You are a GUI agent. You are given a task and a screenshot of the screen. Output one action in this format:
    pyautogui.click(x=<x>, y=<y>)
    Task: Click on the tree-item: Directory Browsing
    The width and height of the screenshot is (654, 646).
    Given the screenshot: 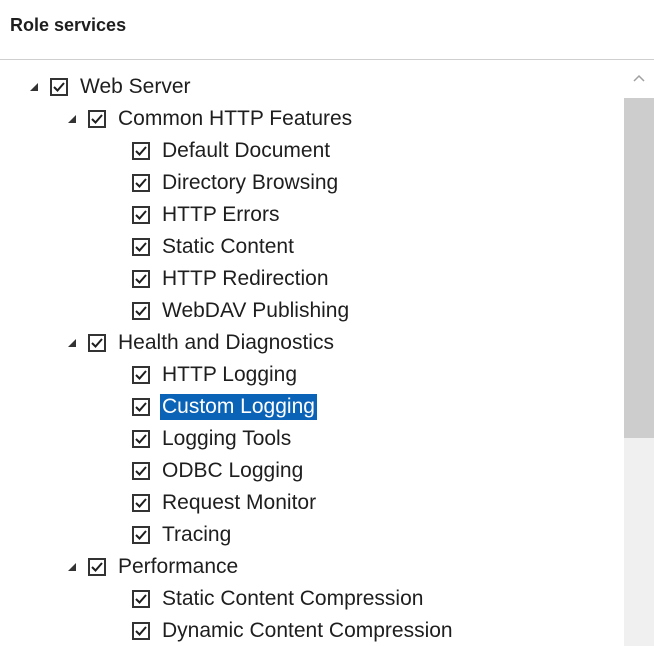 What is the action you would take?
    pyautogui.click(x=236, y=183)
    